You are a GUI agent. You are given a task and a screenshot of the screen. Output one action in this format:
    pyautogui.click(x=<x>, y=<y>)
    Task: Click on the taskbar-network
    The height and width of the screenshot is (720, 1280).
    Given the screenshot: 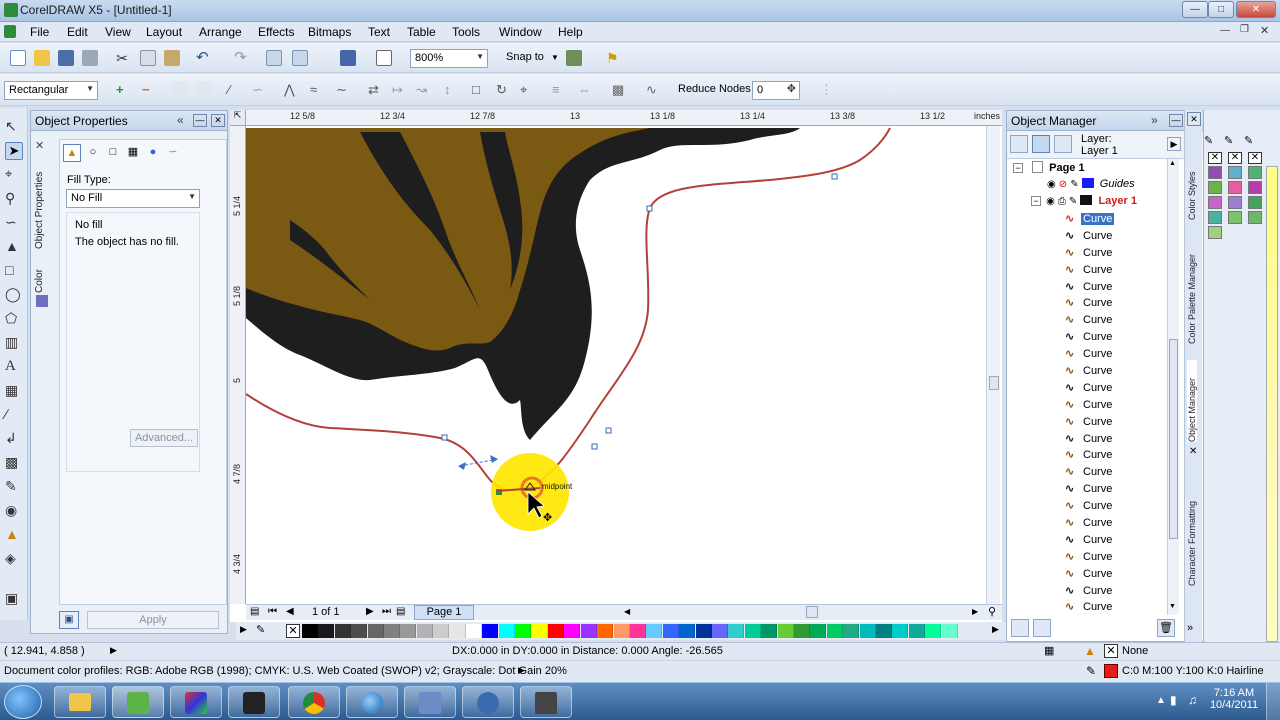 What is the action you would take?
    pyautogui.click(x=430, y=702)
    